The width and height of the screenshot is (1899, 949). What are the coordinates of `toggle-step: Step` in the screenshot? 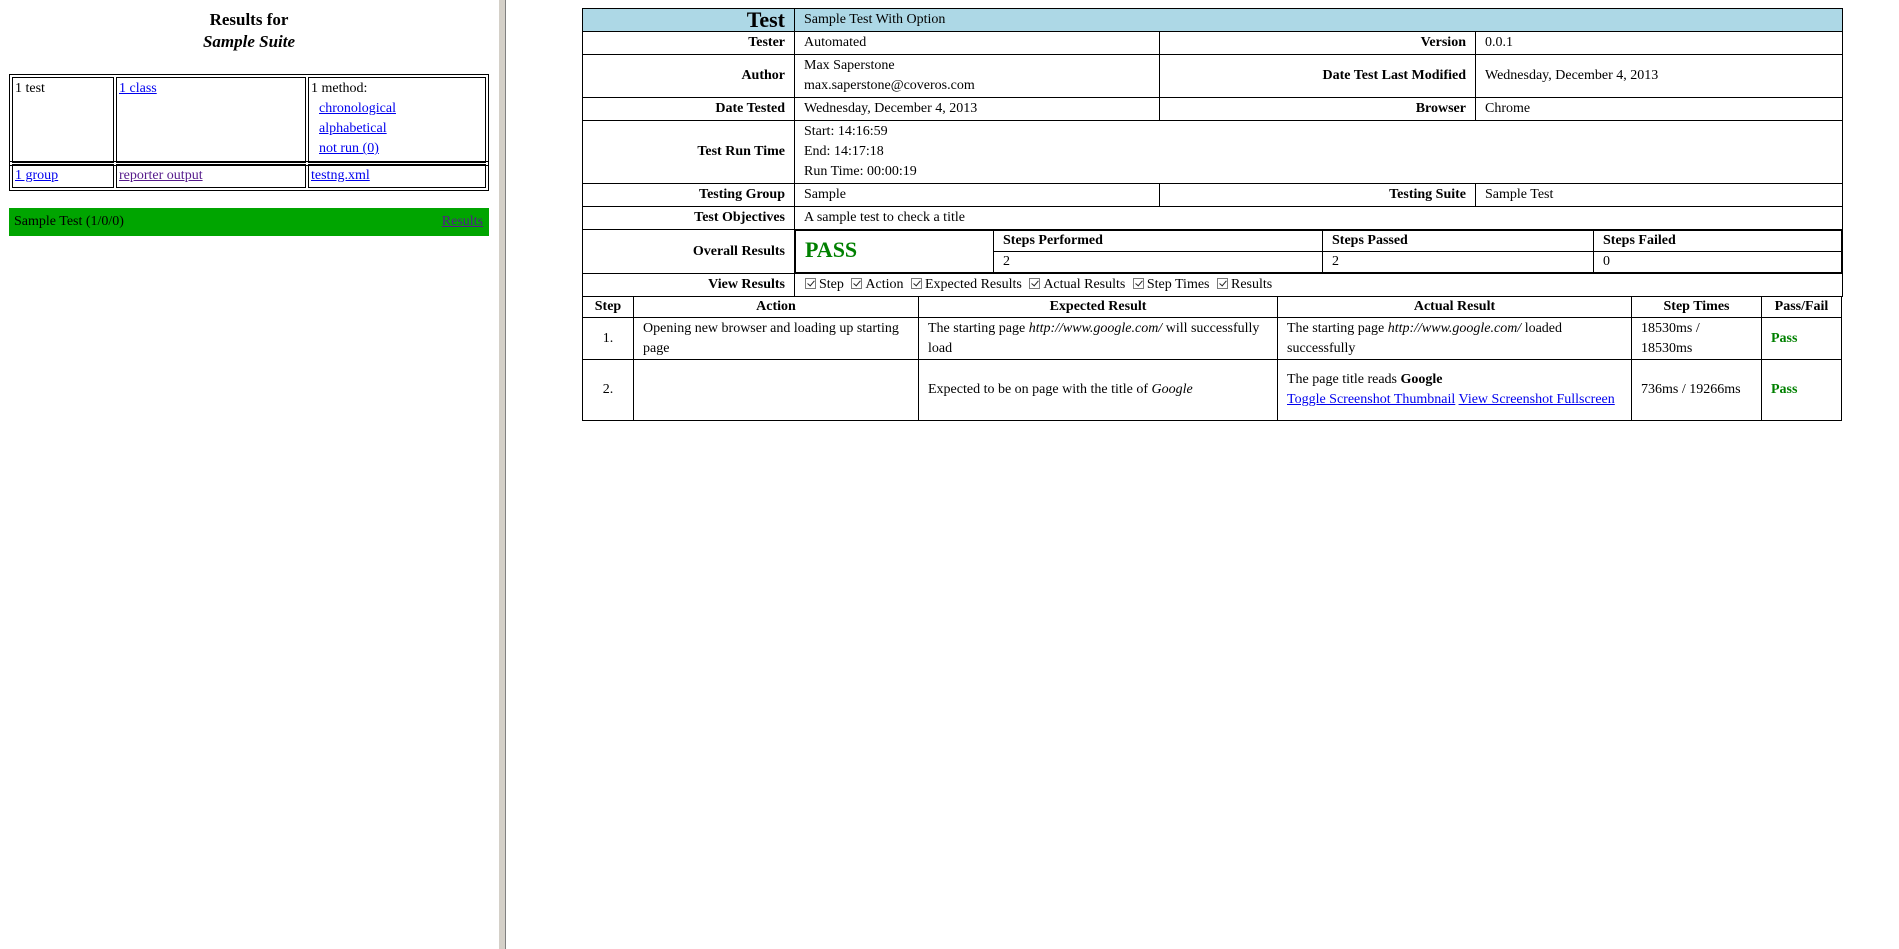 It's located at (822, 284).